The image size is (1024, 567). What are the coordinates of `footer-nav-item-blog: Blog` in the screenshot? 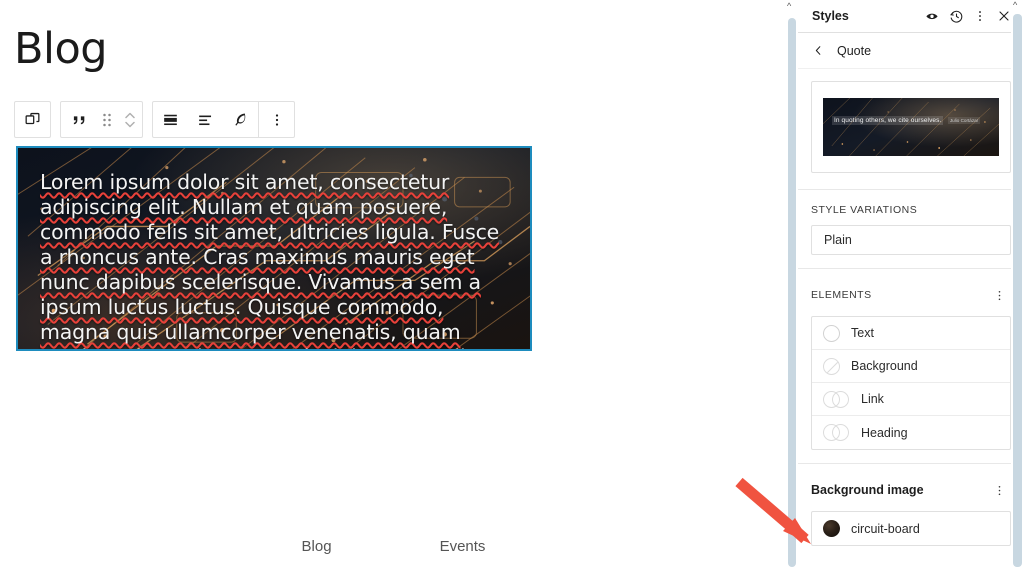 It's located at (317, 546).